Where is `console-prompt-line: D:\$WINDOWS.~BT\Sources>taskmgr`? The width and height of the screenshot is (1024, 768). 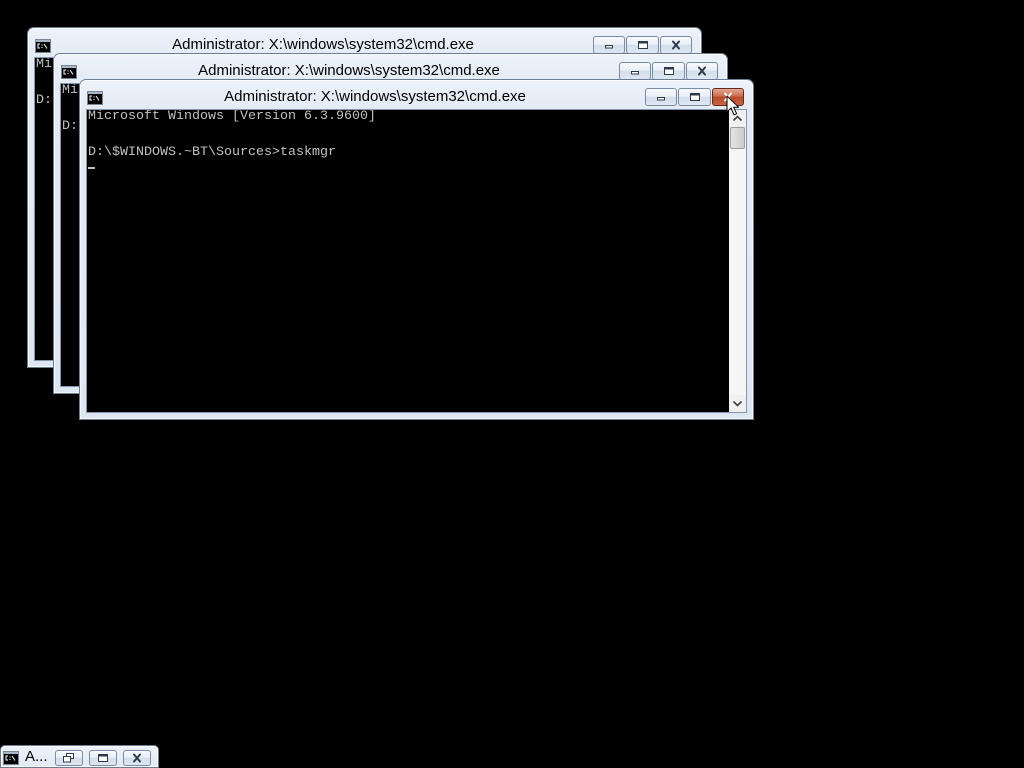
console-prompt-line: D:\$WINDOWS.~BT\Sources>taskmgr is located at coordinates (212, 152).